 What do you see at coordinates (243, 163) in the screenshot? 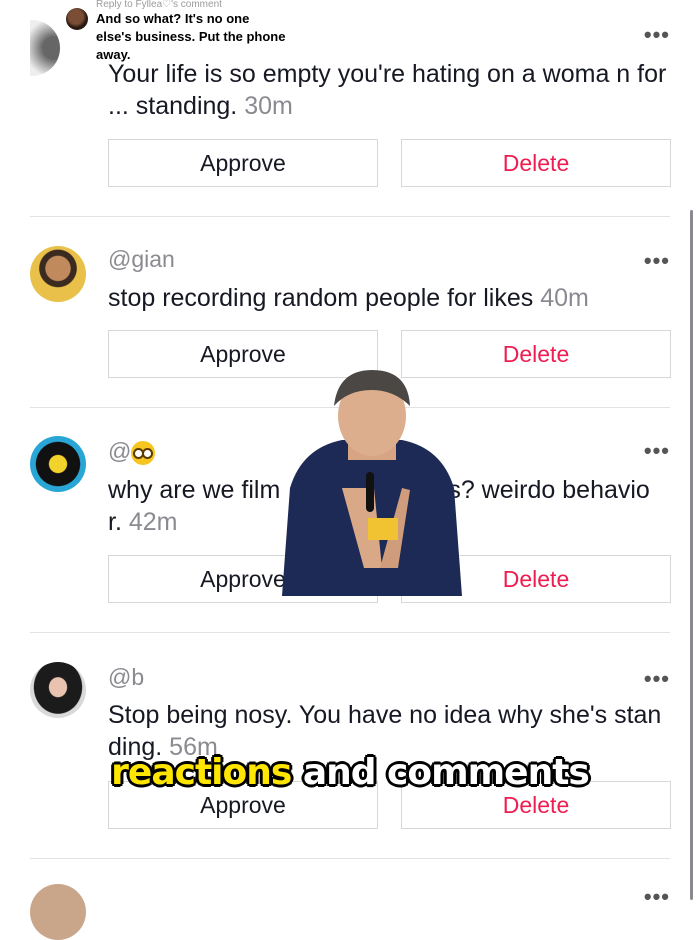
I see `approve-button: Approve` at bounding box center [243, 163].